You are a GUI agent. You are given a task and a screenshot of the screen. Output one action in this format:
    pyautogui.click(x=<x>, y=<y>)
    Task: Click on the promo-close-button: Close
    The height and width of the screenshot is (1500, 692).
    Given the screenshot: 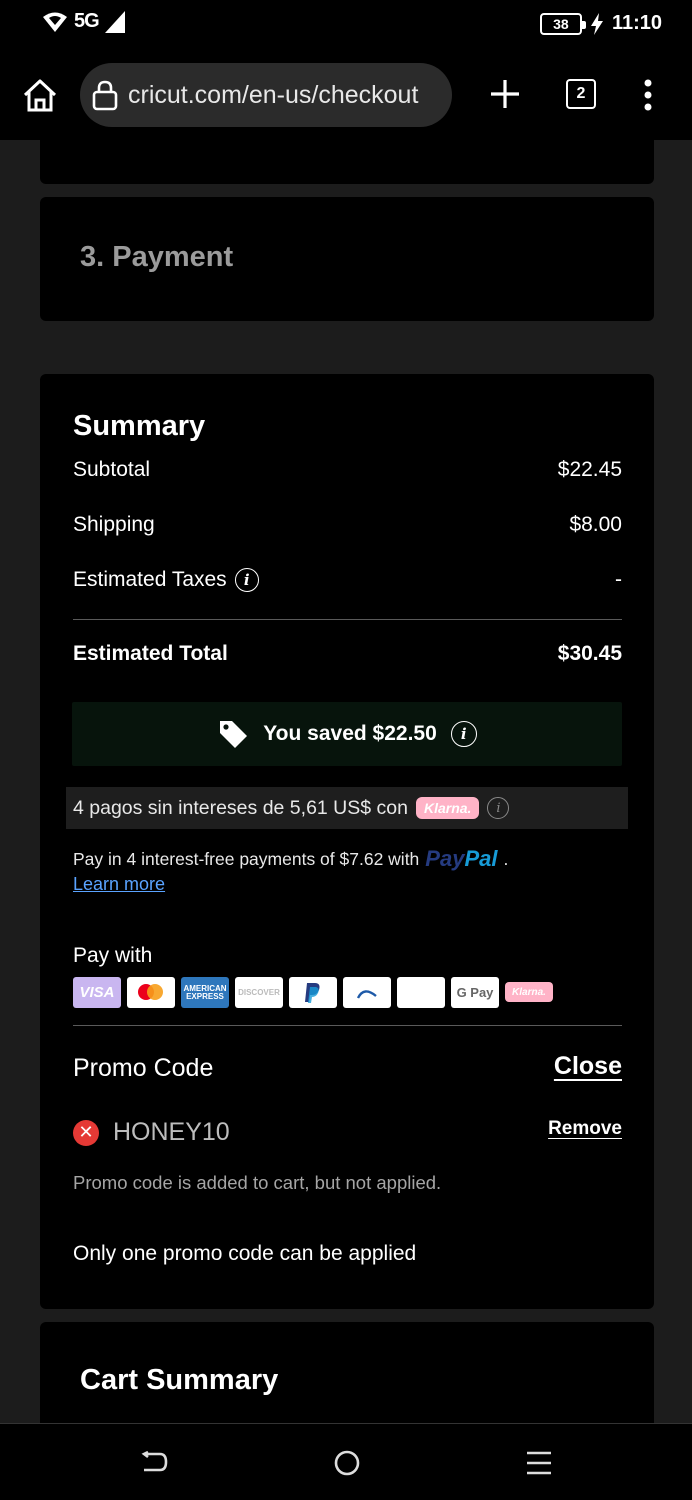 What is the action you would take?
    pyautogui.click(x=588, y=1066)
    